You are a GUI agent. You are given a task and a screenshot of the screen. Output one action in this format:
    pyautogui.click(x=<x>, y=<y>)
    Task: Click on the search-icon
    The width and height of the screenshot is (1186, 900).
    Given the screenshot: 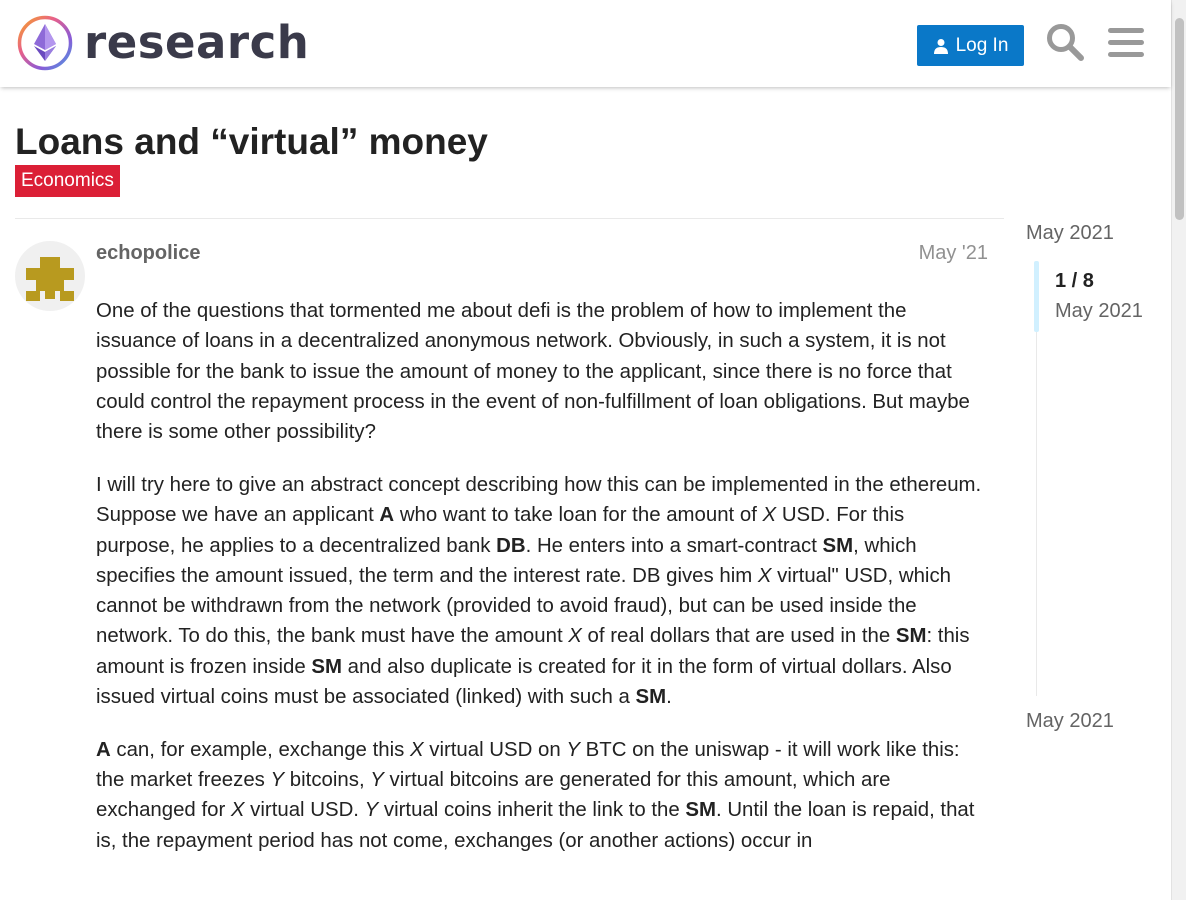 What is the action you would take?
    pyautogui.click(x=1065, y=42)
    